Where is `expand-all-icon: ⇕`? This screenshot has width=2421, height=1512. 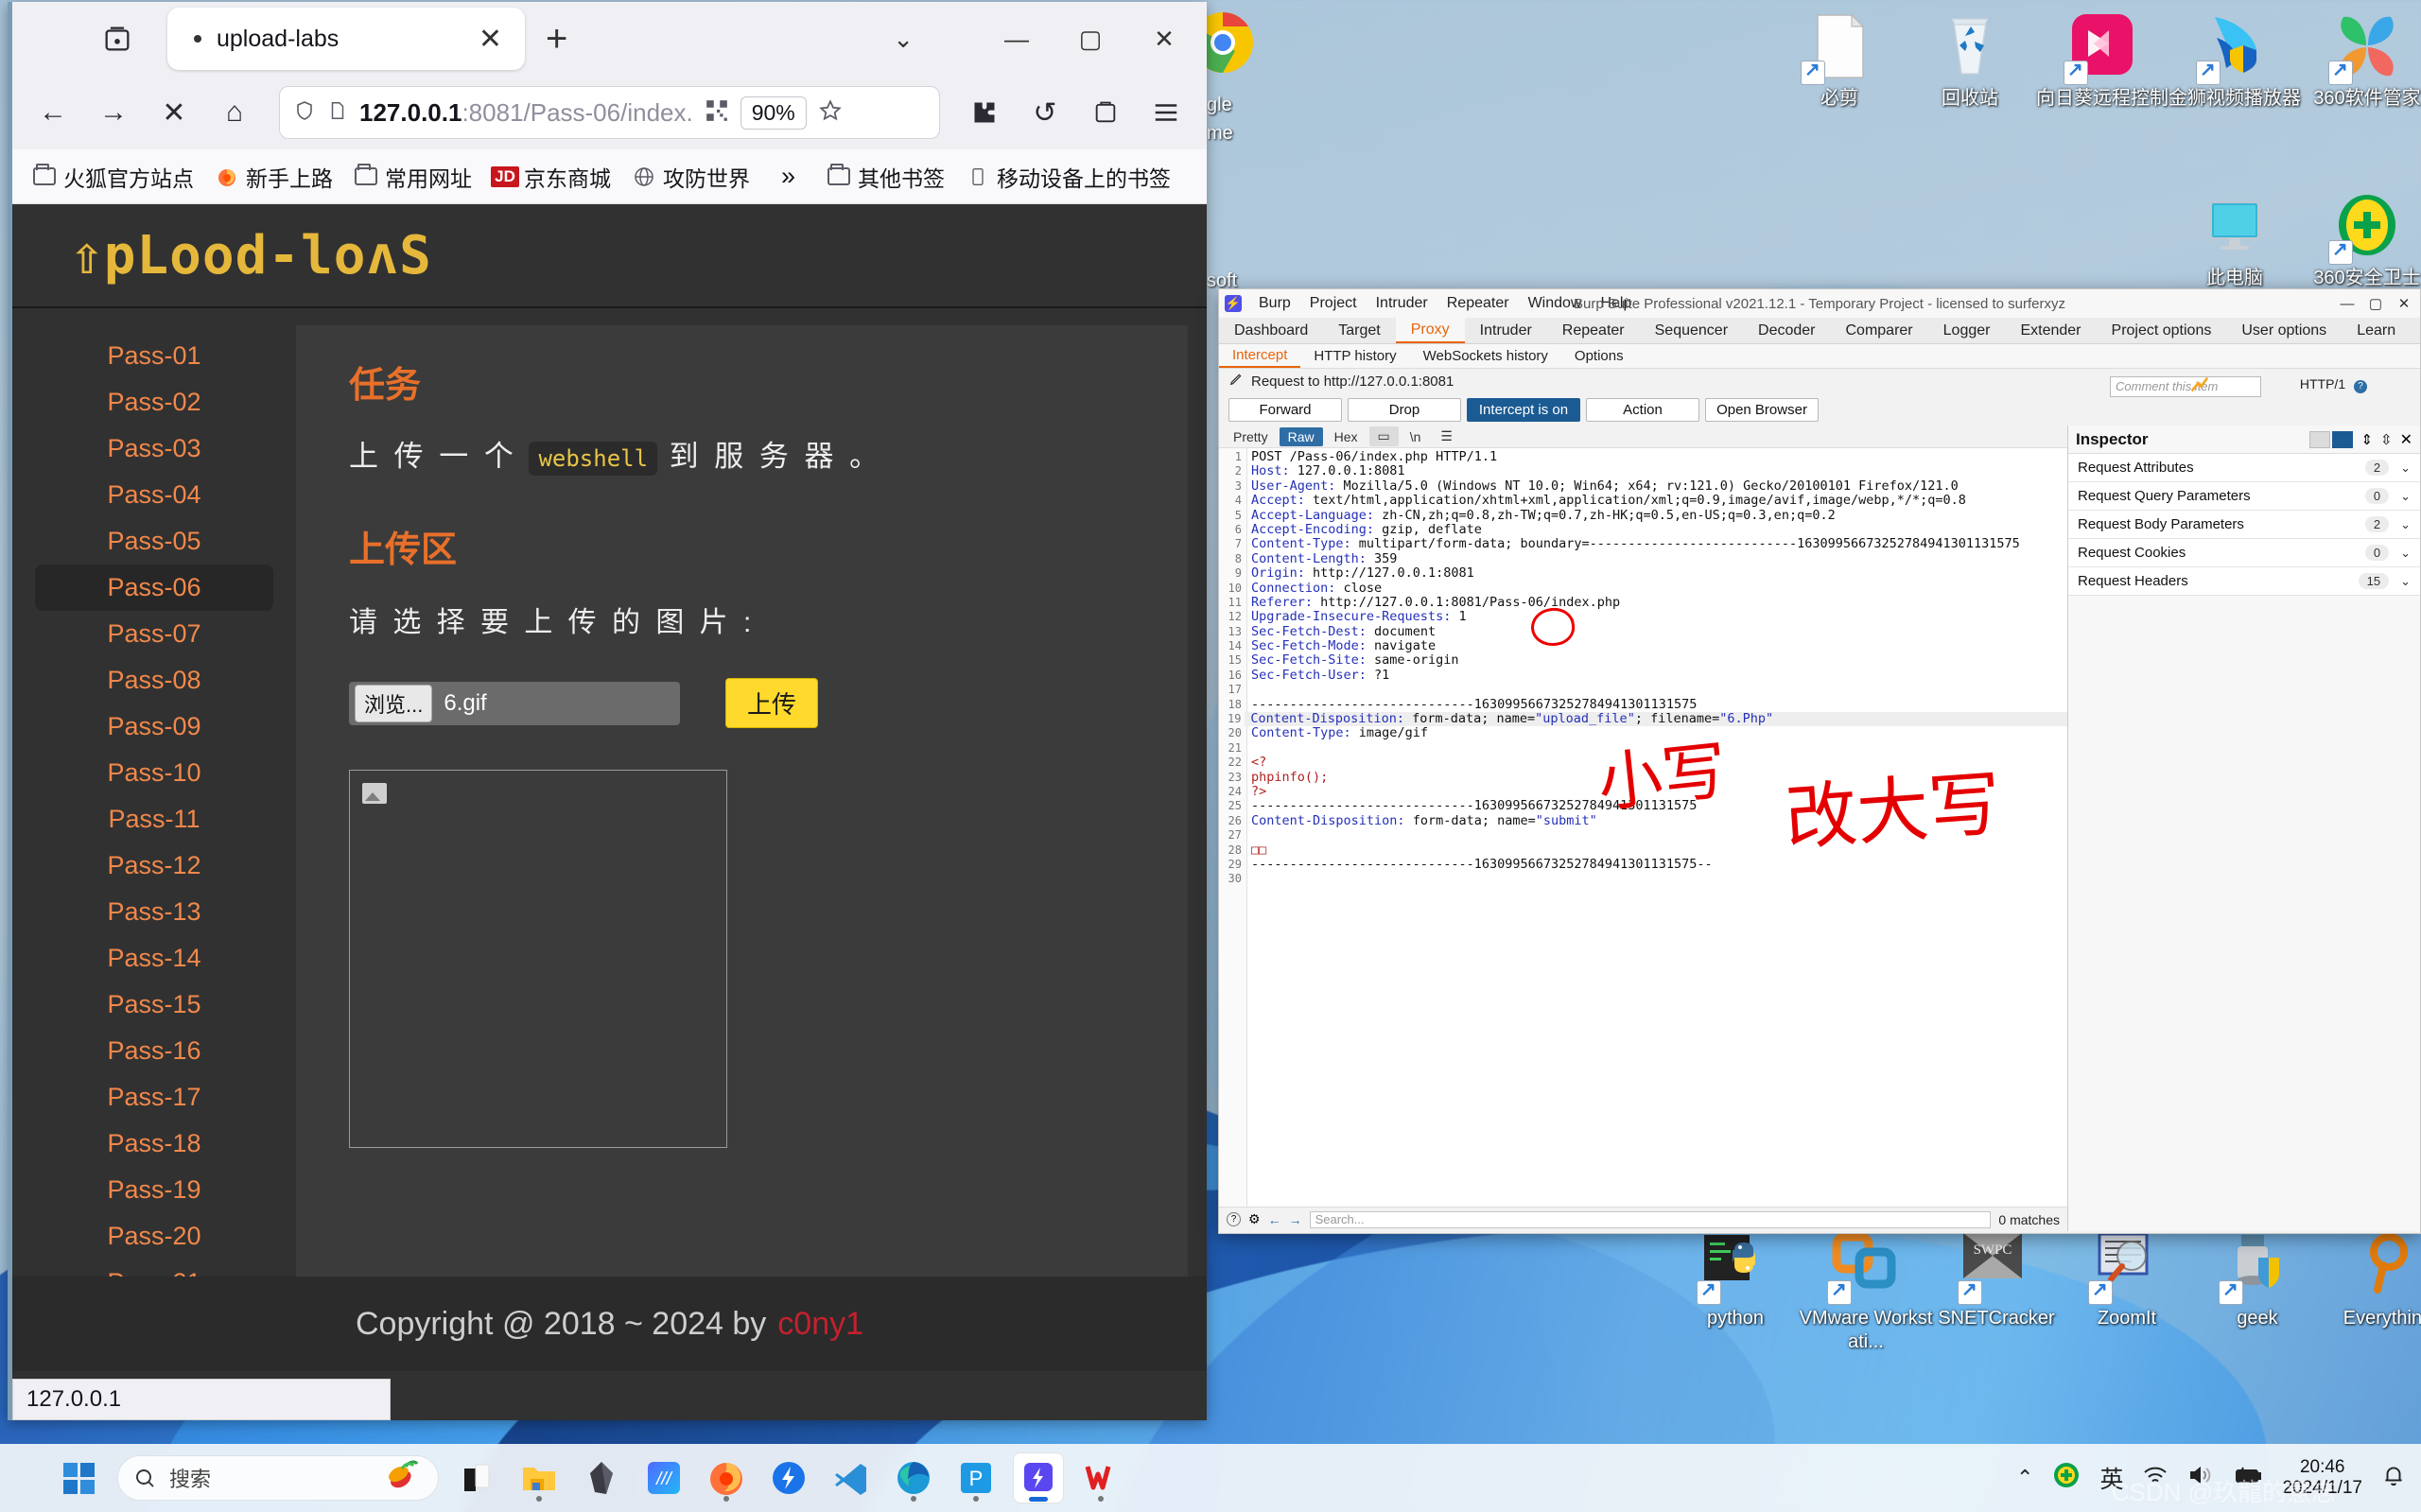
expand-all-icon: ⇕ is located at coordinates (2366, 439).